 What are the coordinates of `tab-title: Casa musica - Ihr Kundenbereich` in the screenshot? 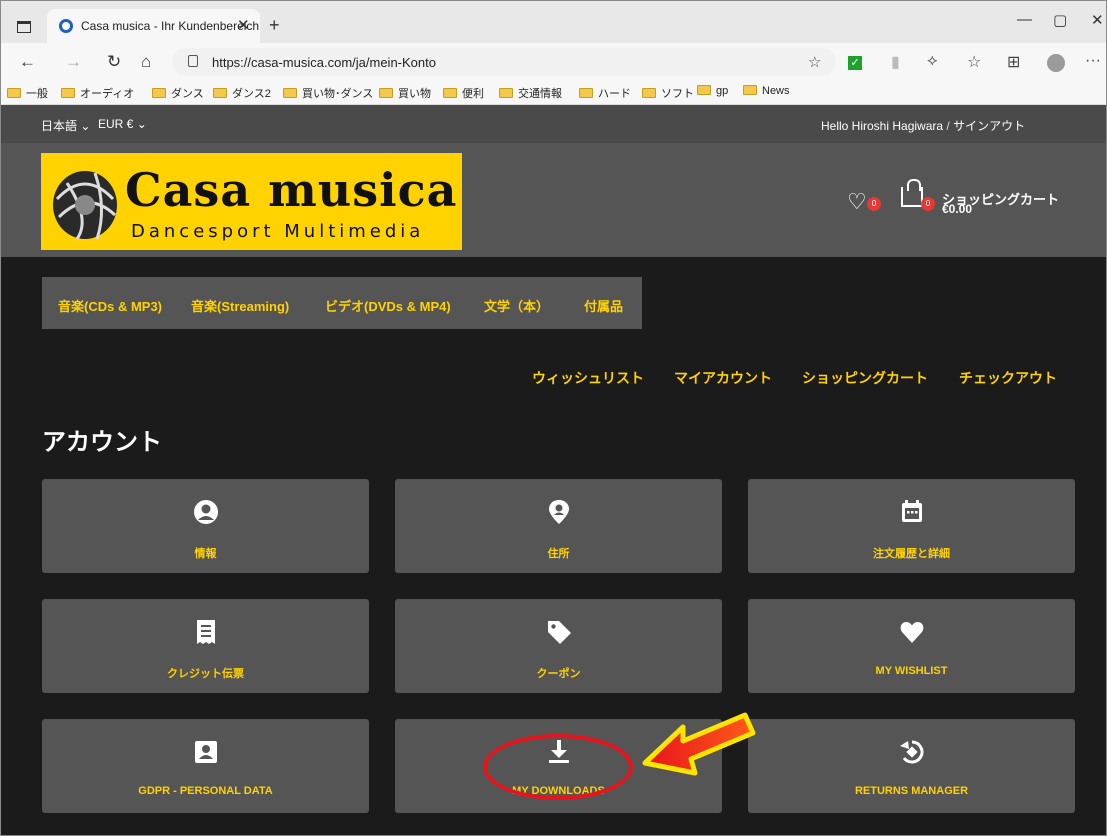 It's located at (170, 26).